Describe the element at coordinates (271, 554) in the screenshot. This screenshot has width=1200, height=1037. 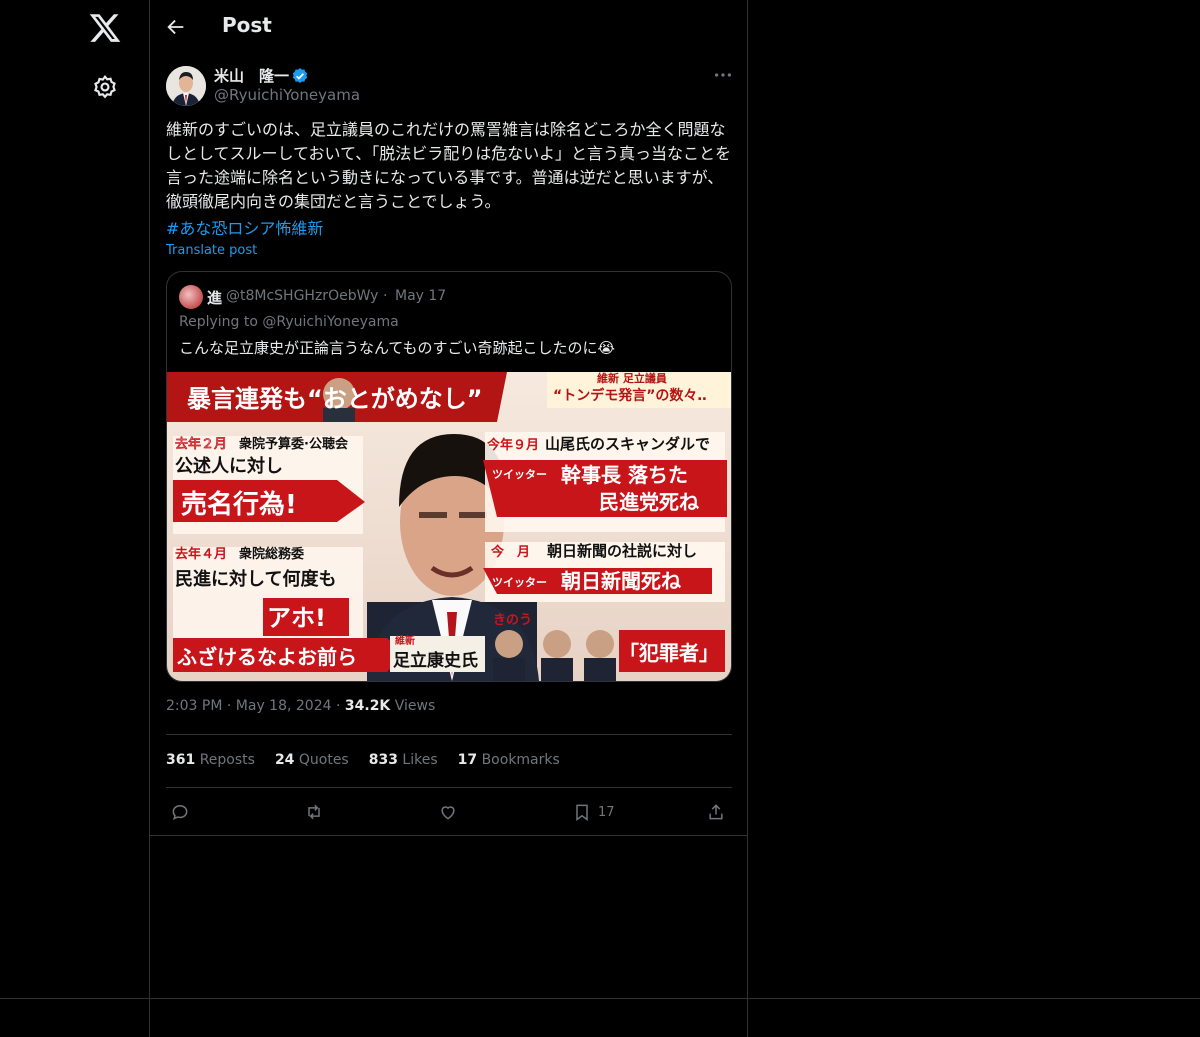
I see `left-place-2: 衆院総務委` at that location.